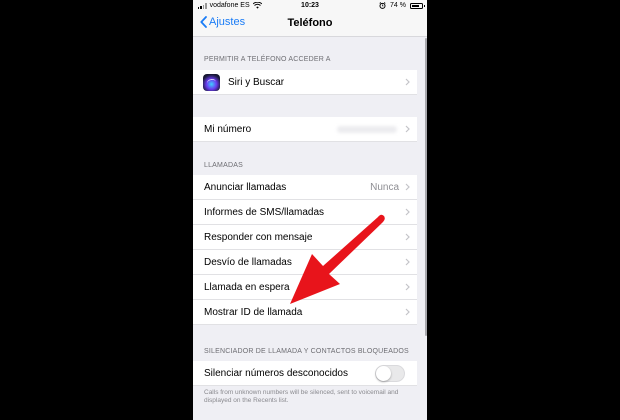  I want to click on navigation-bar: Ajustes Teléfono, so click(310, 24).